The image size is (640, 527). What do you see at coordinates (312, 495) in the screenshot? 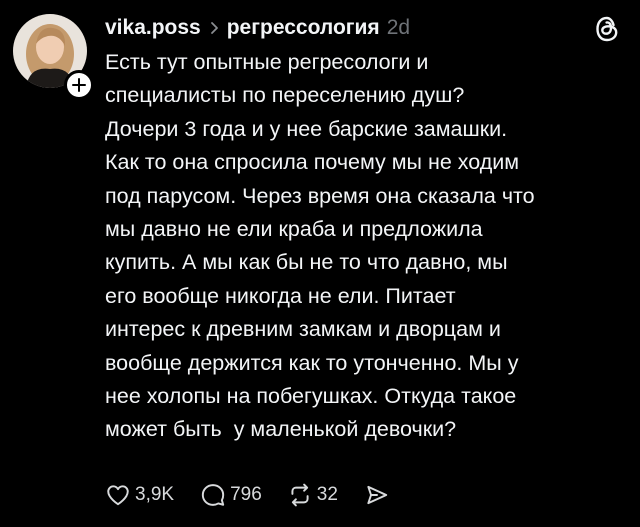
I see `repost-button: 32` at bounding box center [312, 495].